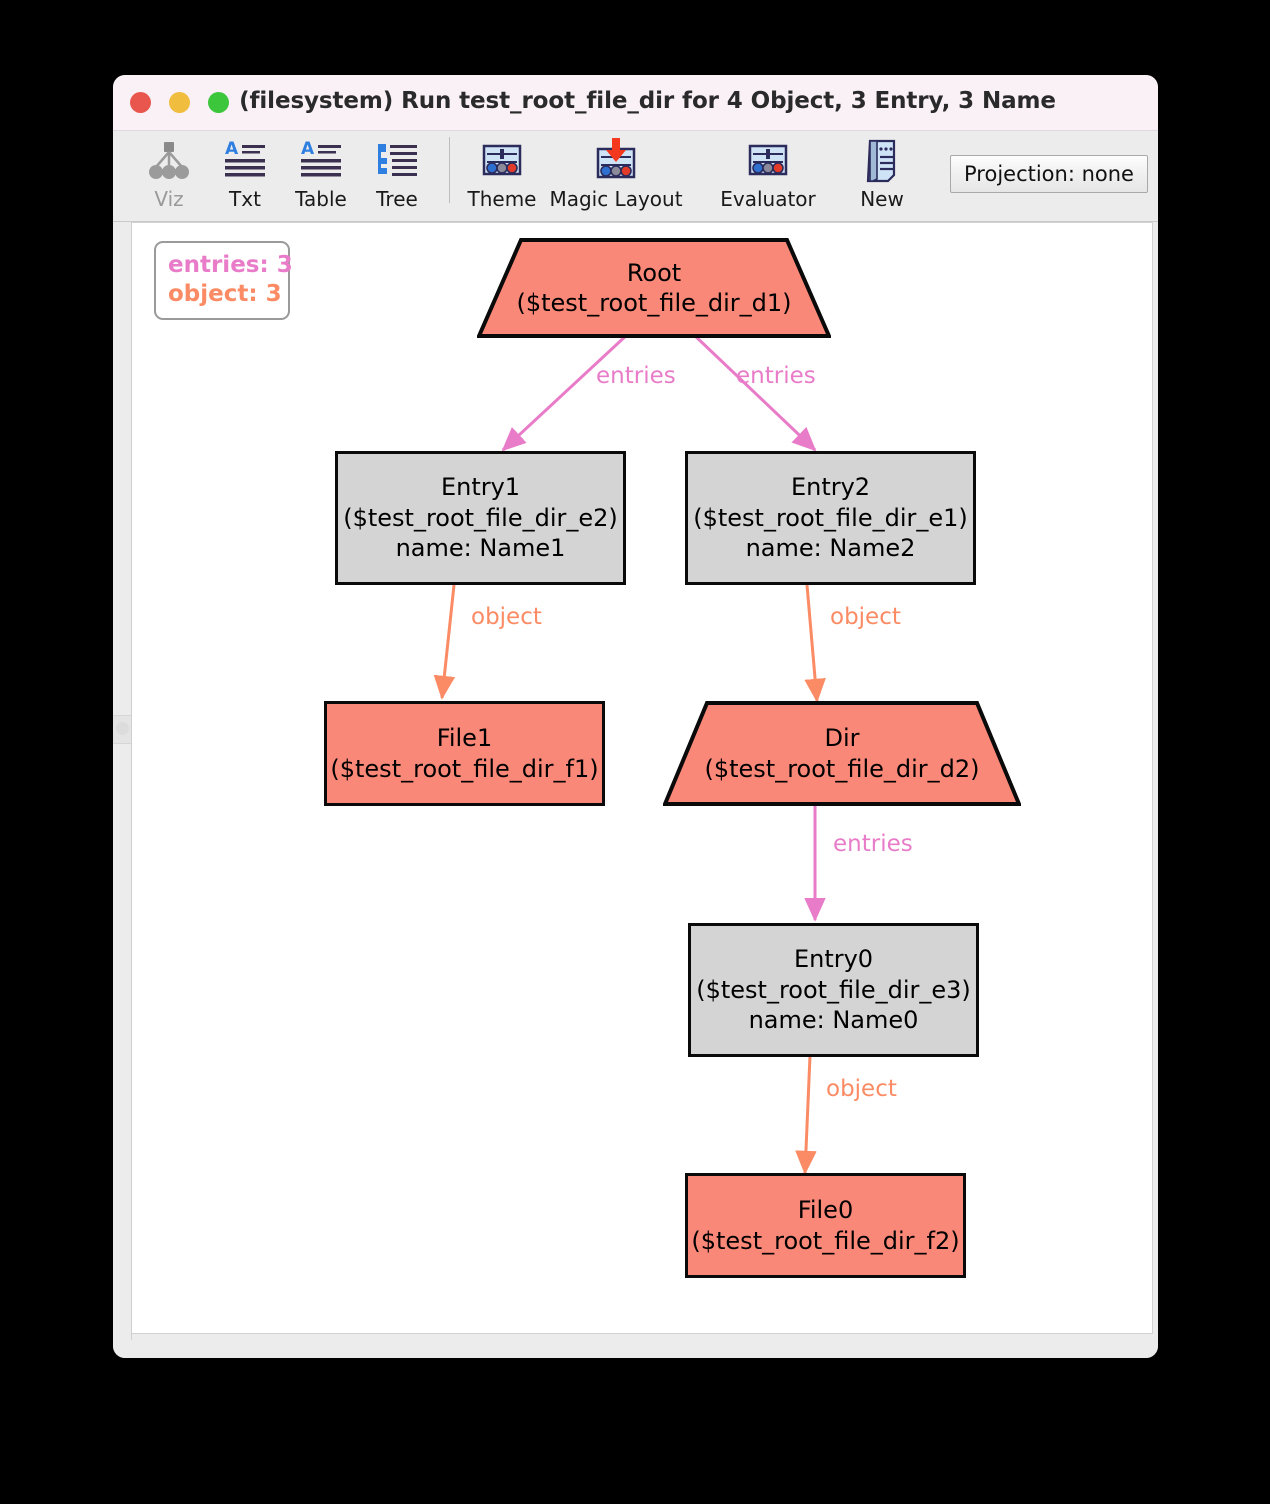 The height and width of the screenshot is (1504, 1270). What do you see at coordinates (449, 170) in the screenshot?
I see `toolbar-separator` at bounding box center [449, 170].